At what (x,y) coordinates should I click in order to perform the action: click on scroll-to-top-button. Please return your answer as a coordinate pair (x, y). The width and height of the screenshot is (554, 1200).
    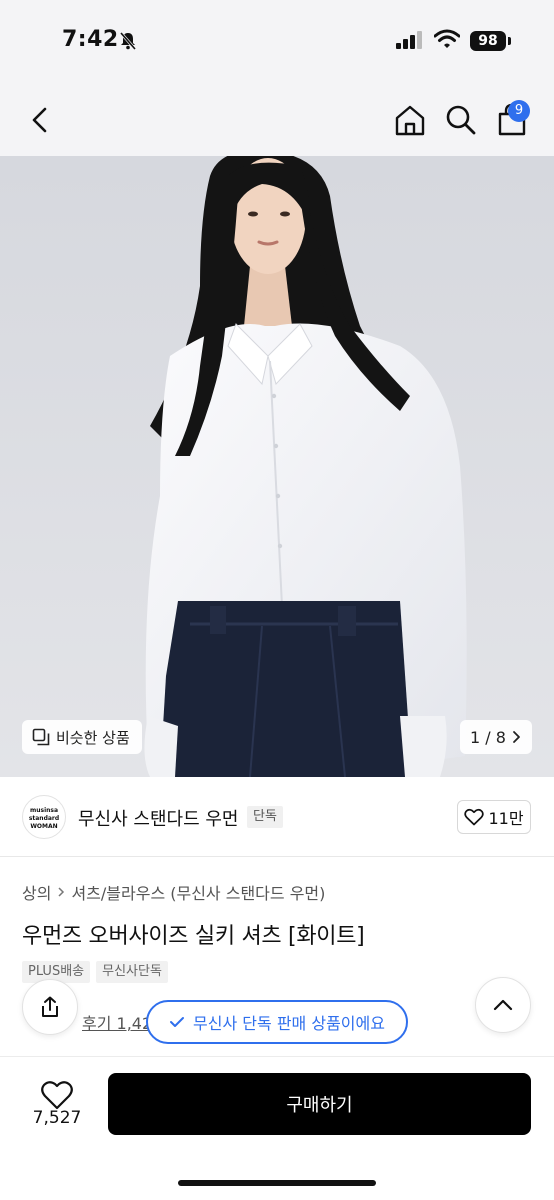
    Looking at the image, I should click on (503, 1005).